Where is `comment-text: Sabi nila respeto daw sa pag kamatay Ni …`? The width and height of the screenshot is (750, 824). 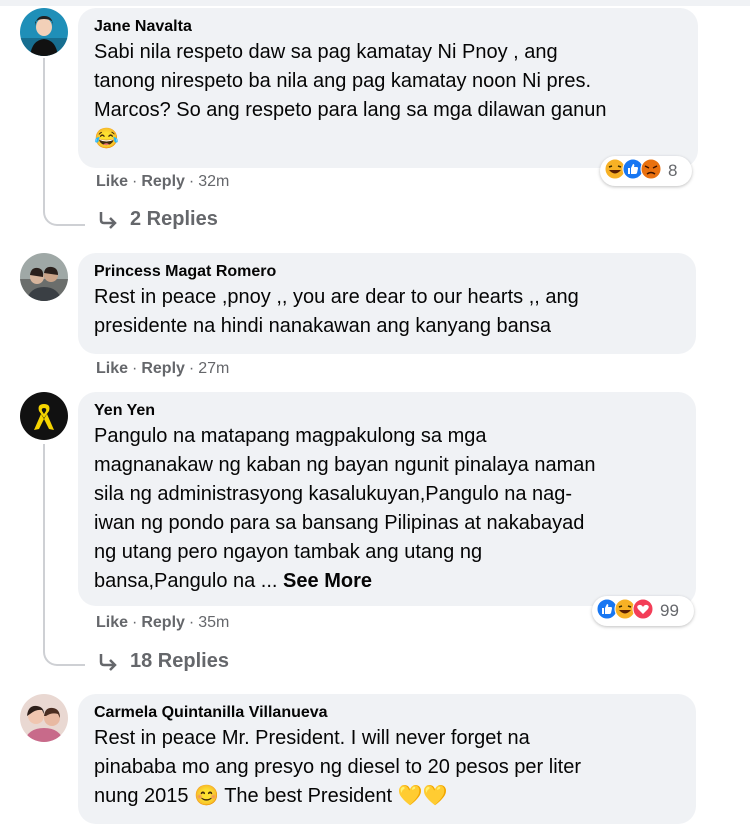 comment-text: Sabi nila respeto daw sa pag kamatay Ni … is located at coordinates (388, 96).